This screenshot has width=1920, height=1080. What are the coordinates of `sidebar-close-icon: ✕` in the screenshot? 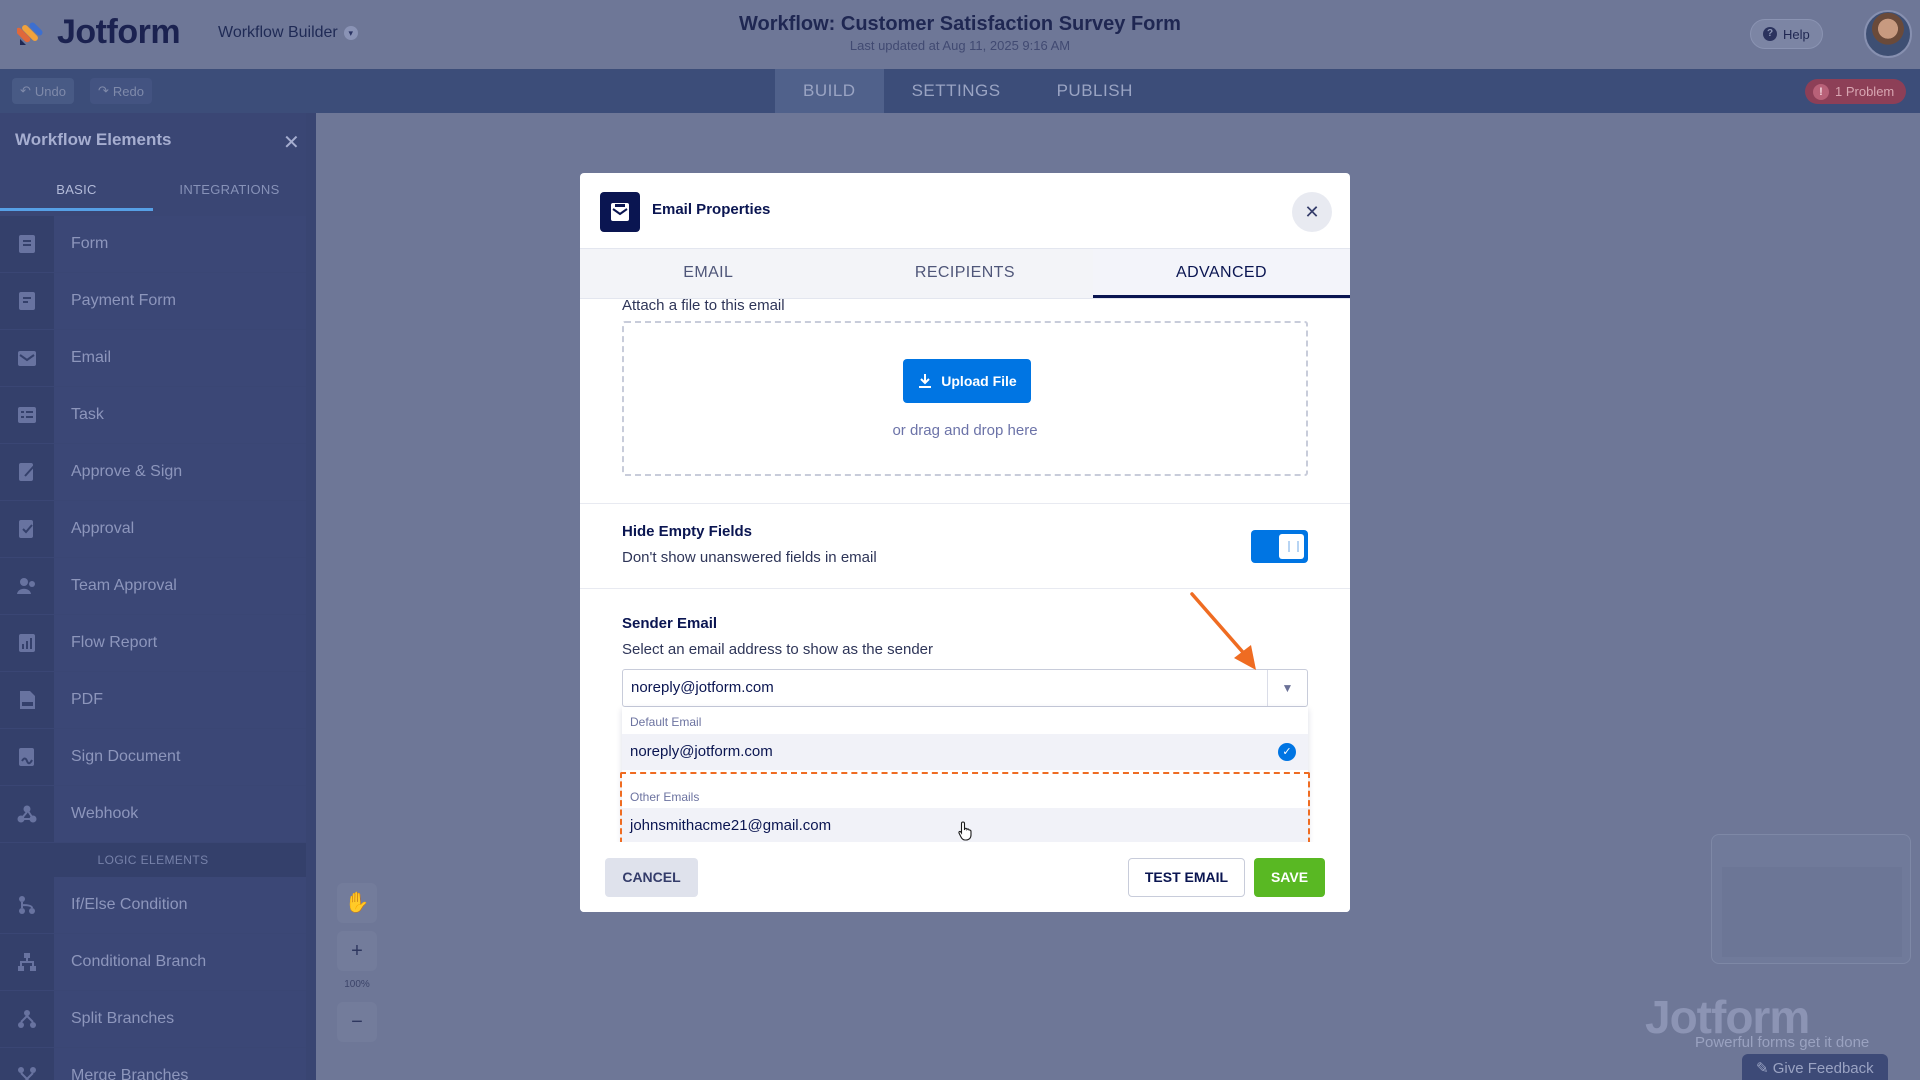 It's located at (291, 142).